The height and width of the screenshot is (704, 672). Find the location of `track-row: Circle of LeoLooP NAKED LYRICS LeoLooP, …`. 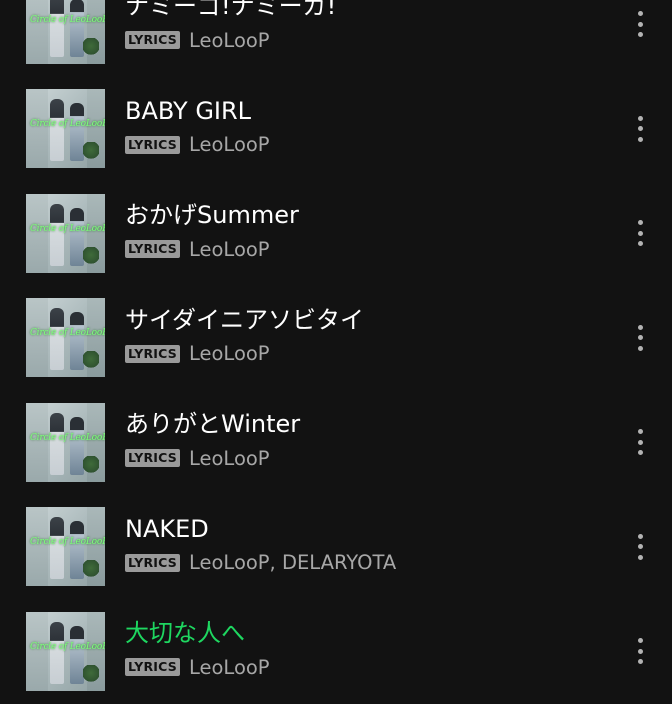

track-row: Circle of LeoLooP NAKED LYRICS LeoLooP, … is located at coordinates (336, 547).